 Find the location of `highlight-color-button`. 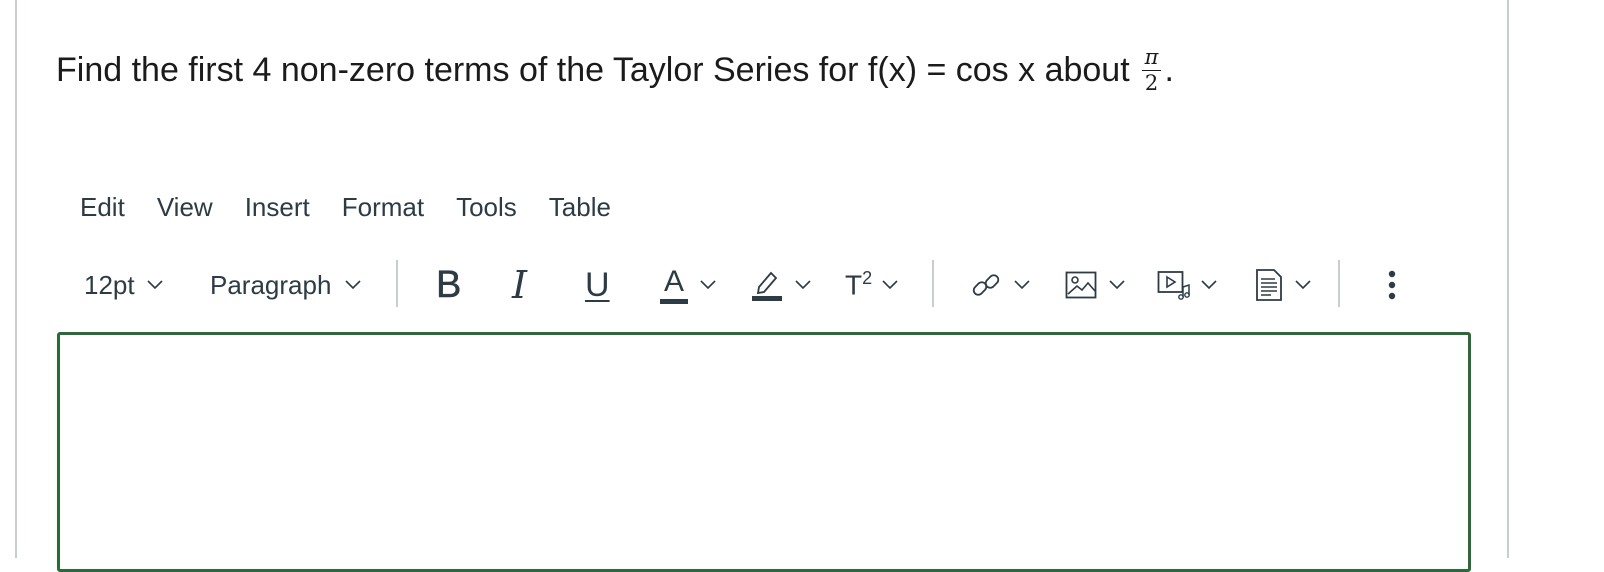

highlight-color-button is located at coordinates (781, 285).